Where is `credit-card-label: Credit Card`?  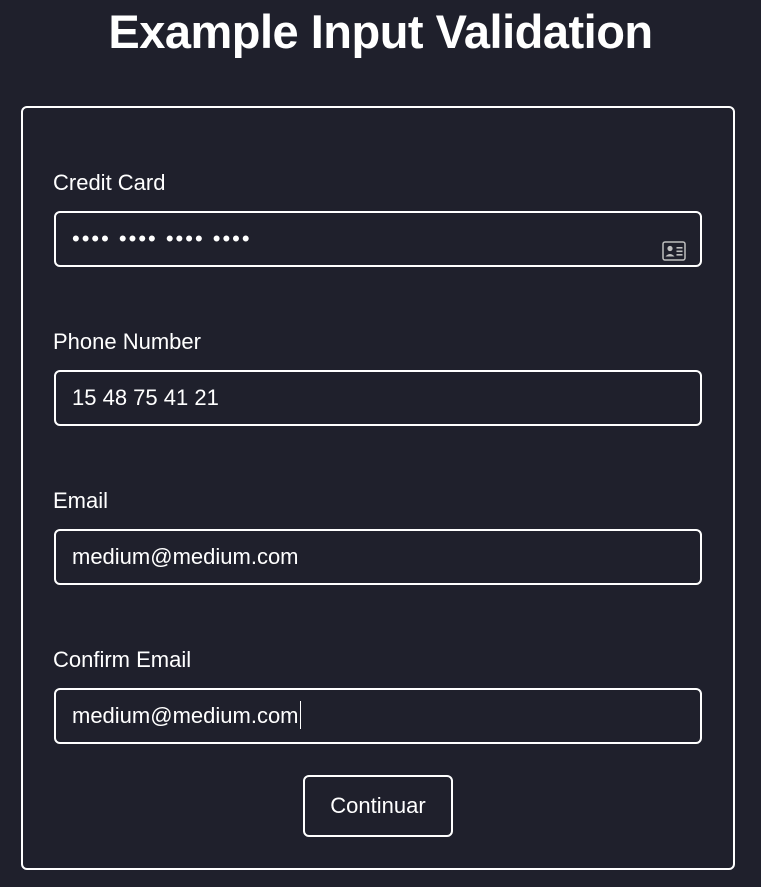
credit-card-label: Credit Card is located at coordinates (109, 182).